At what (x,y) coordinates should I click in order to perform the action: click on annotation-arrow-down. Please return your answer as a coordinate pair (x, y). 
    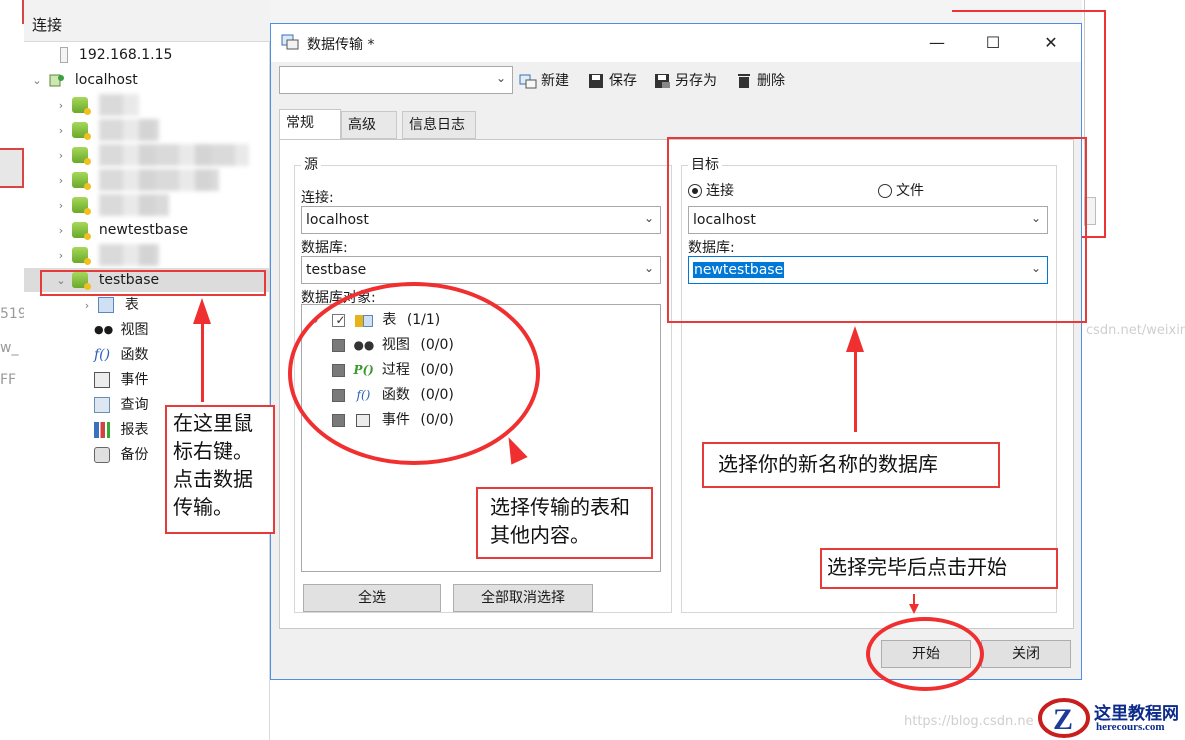
    Looking at the image, I should click on (914, 609).